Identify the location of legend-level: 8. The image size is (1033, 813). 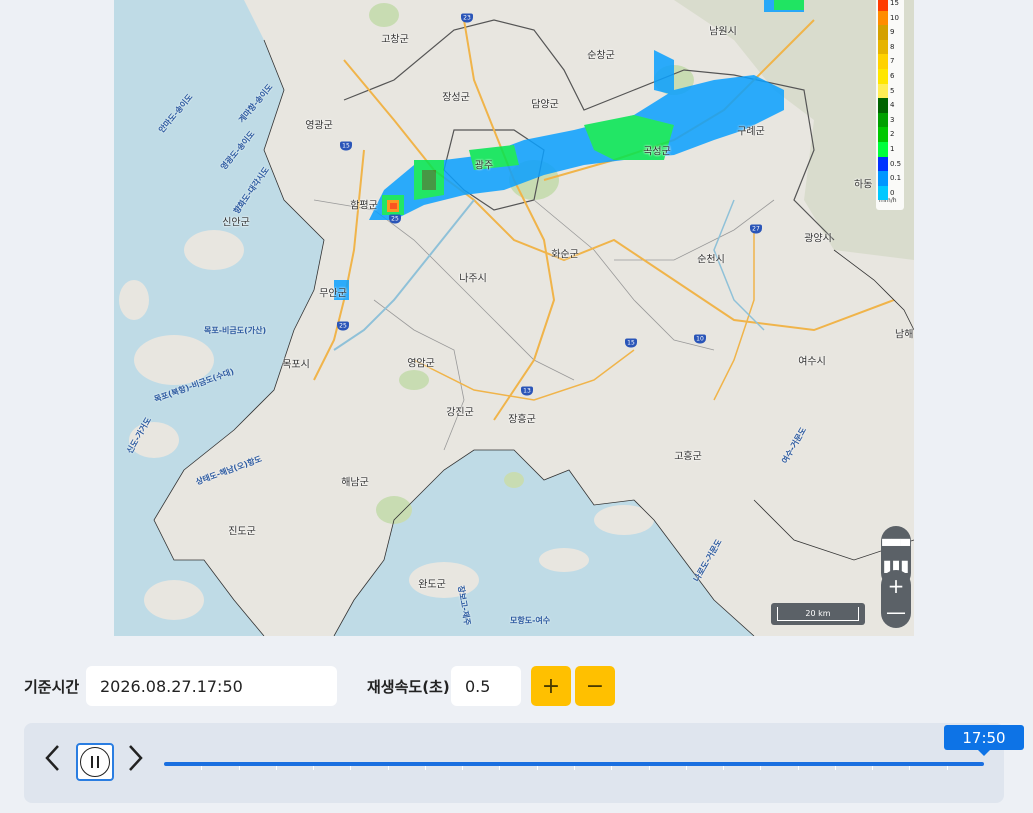
(892, 46).